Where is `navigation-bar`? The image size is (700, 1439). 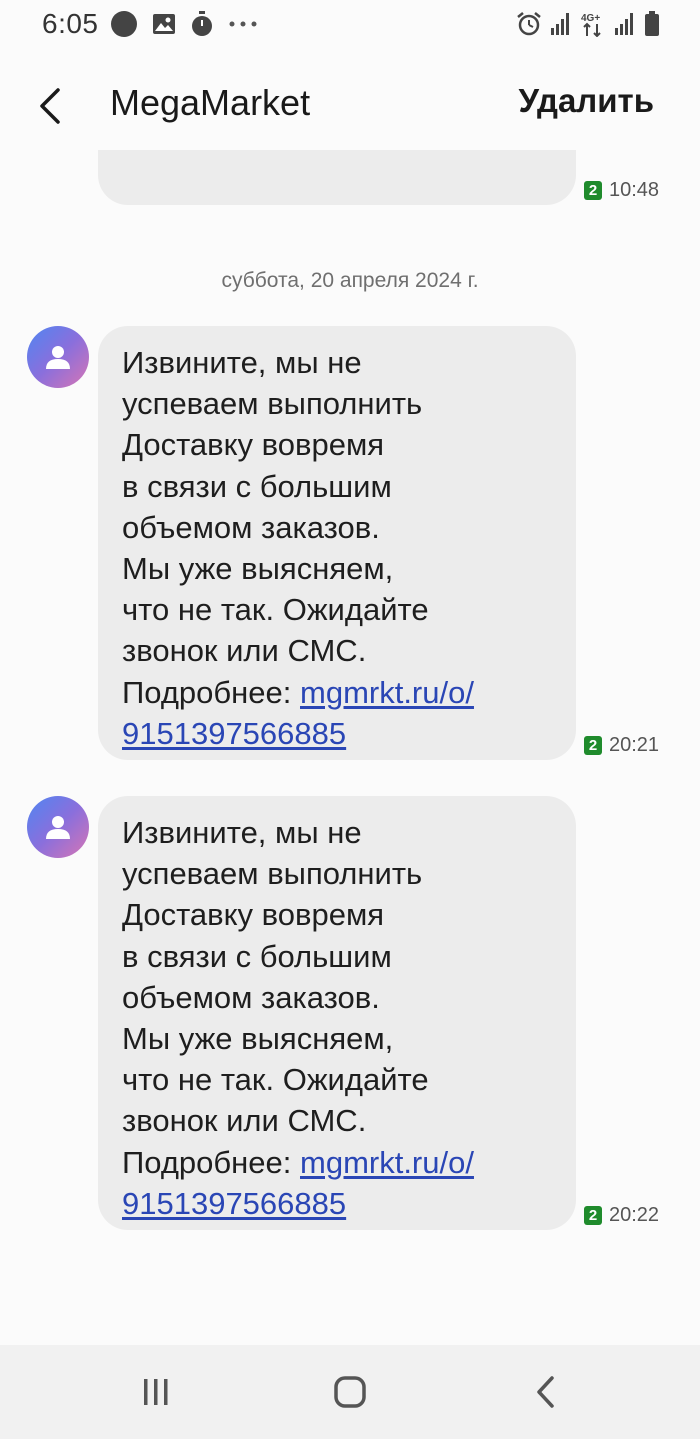
navigation-bar is located at coordinates (350, 1392).